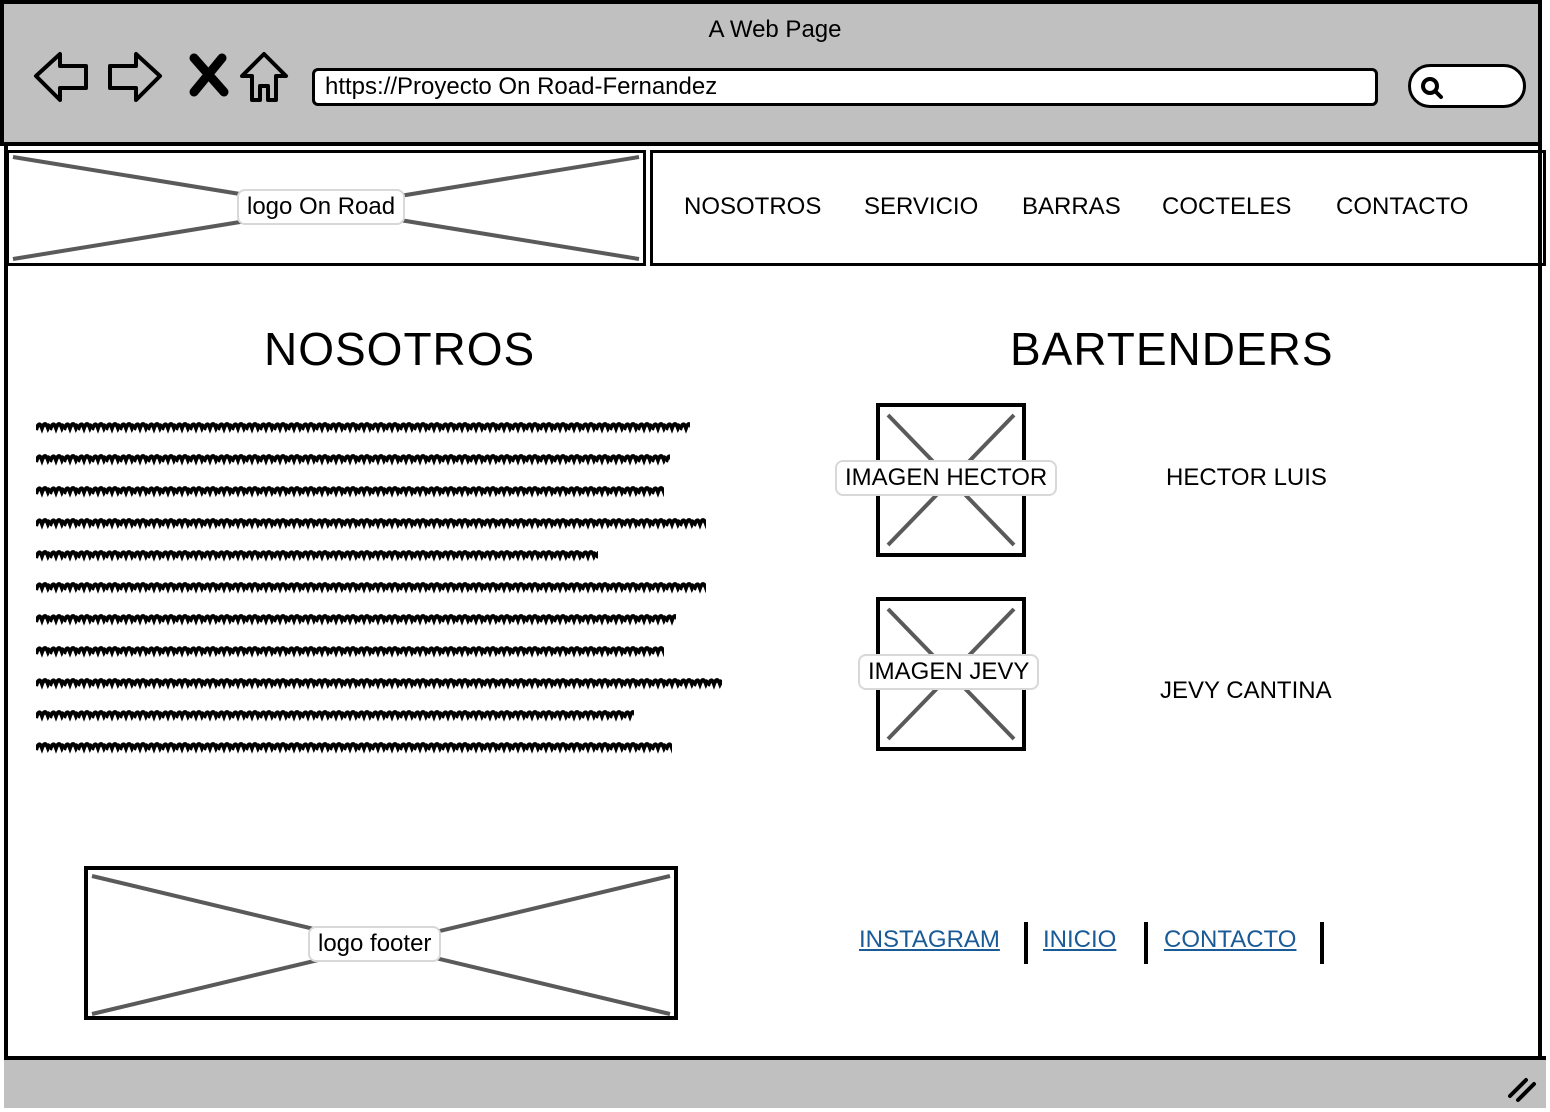 The width and height of the screenshot is (1550, 1112). I want to click on home-icon, so click(264, 78).